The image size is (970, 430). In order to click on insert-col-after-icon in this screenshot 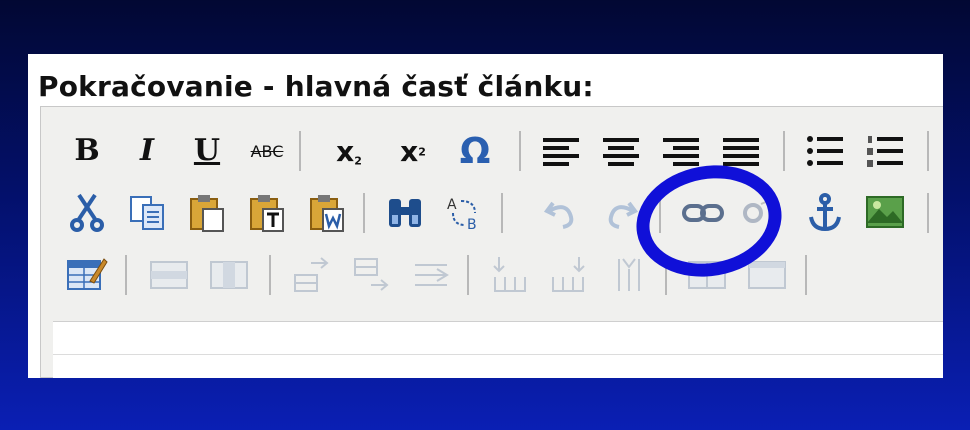, I will do `click(568, 274)`.